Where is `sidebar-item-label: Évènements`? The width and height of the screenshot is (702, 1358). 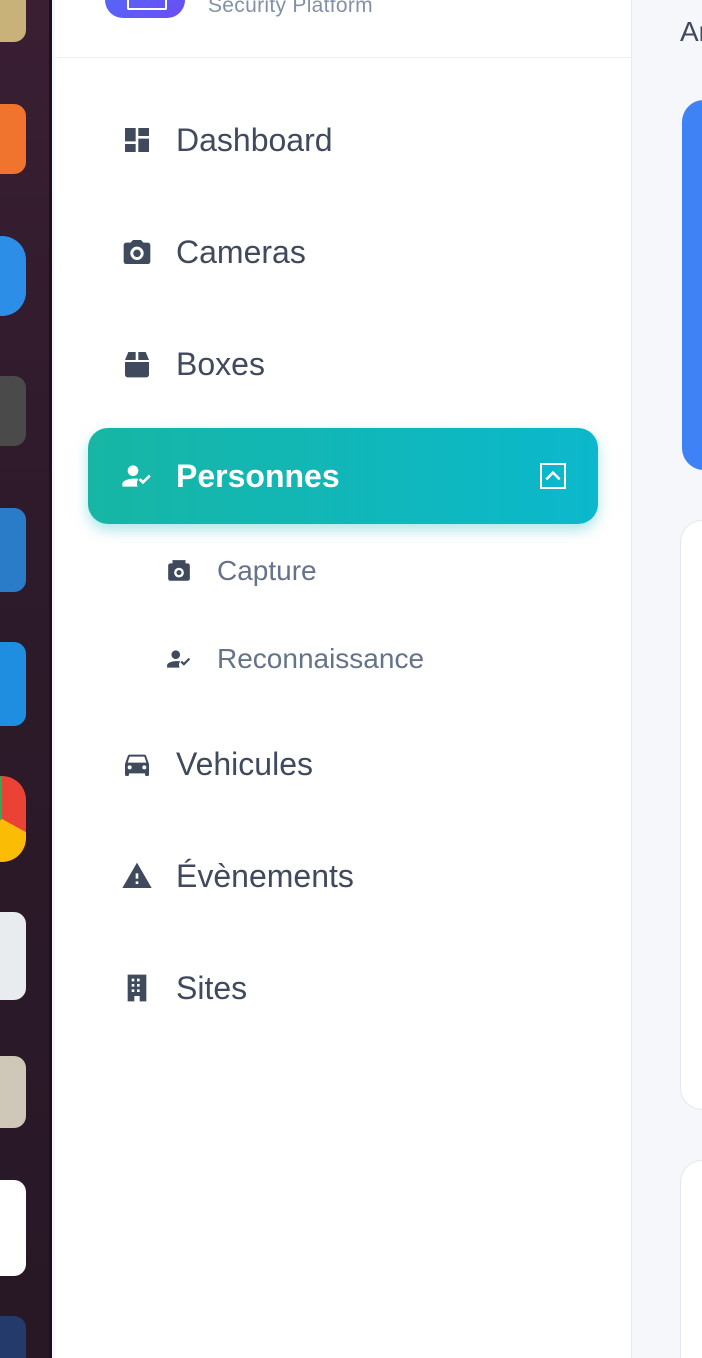
sidebar-item-label: Évènements is located at coordinates (265, 875).